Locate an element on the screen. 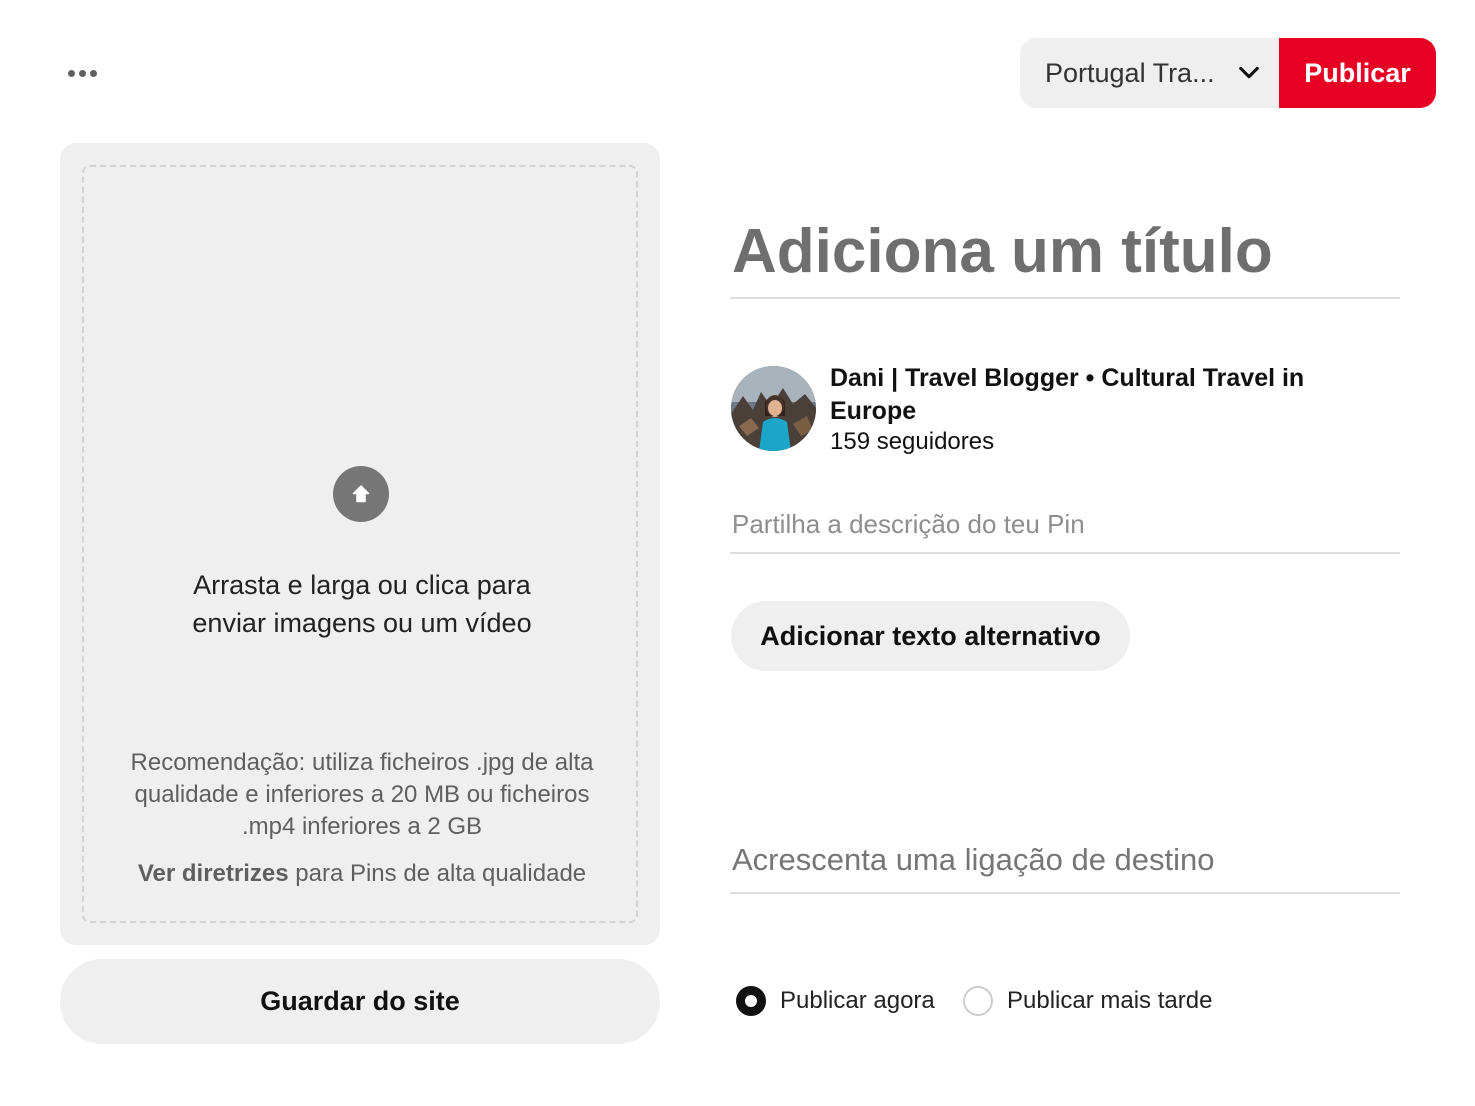  publish-button: Publicar is located at coordinates (1357, 73).